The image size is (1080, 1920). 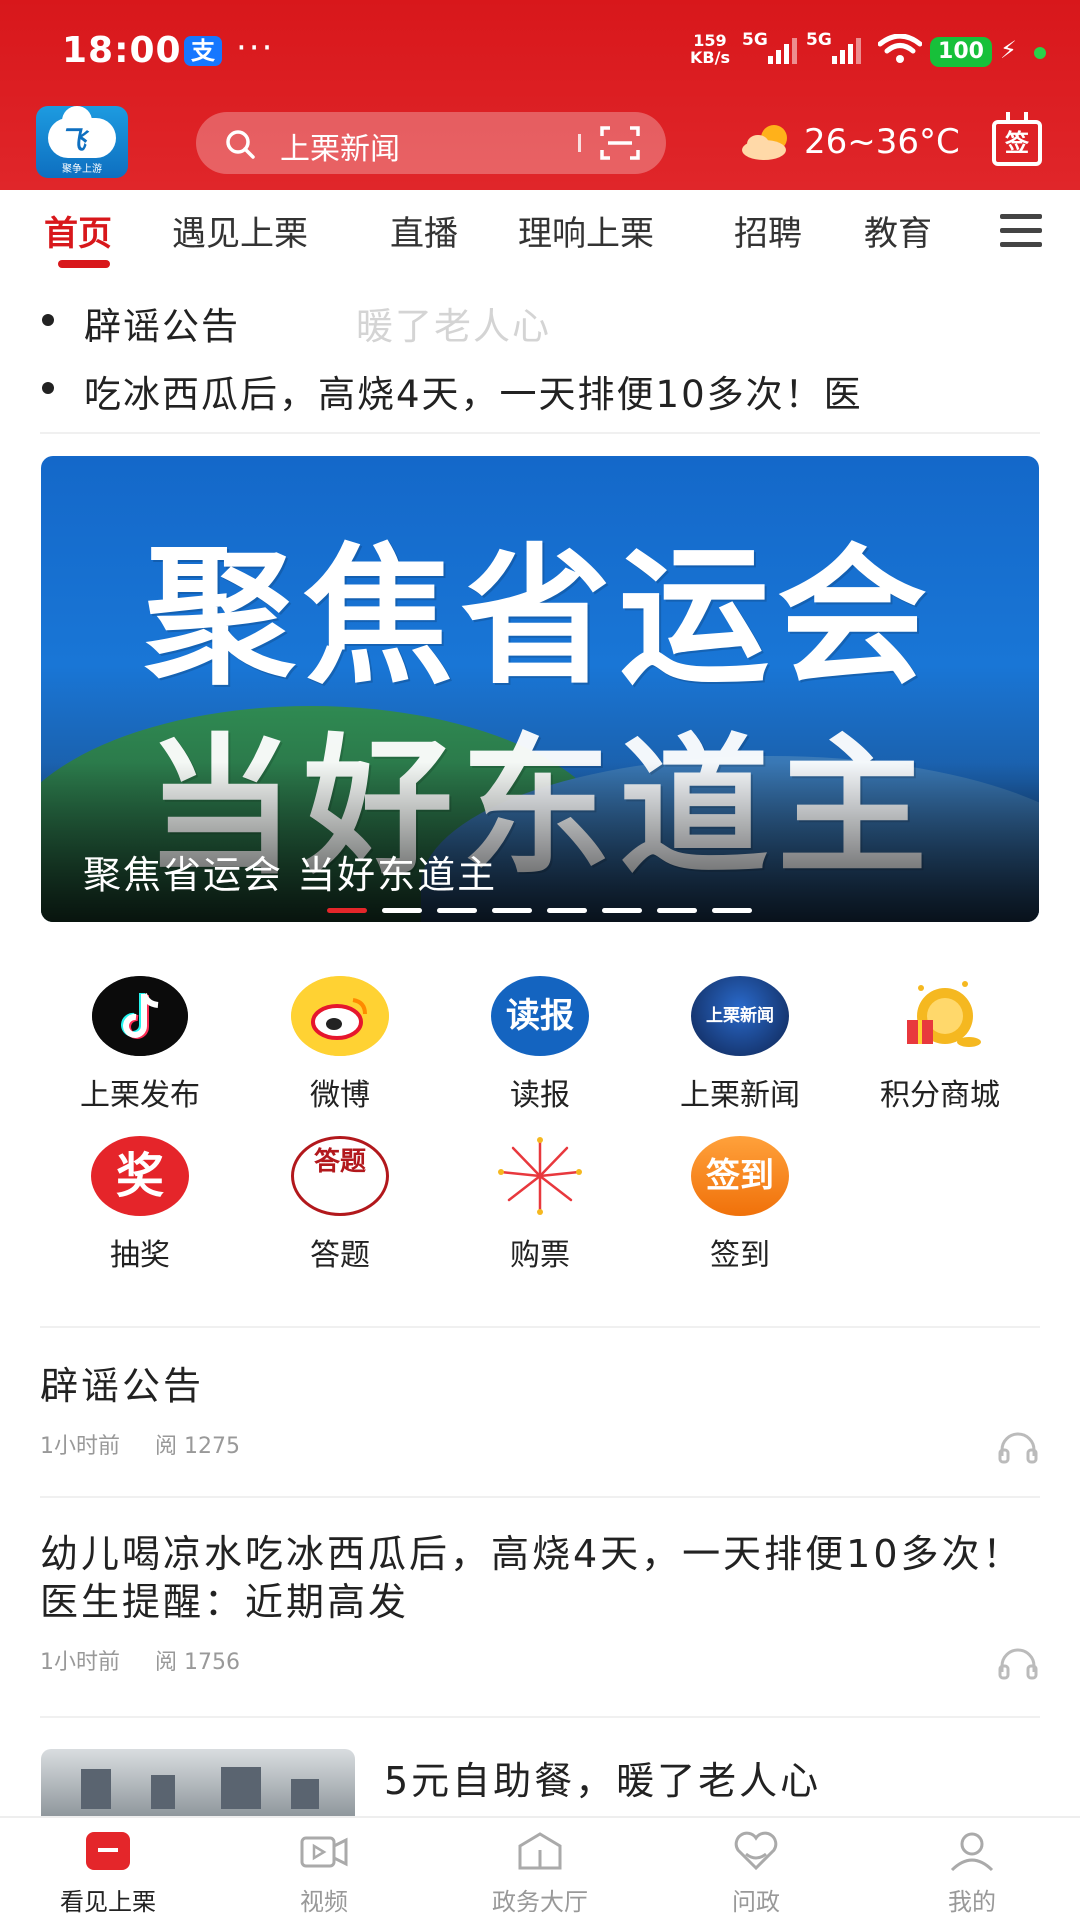 I want to click on shortcut-label: 抽奖, so click(x=140, y=1255).